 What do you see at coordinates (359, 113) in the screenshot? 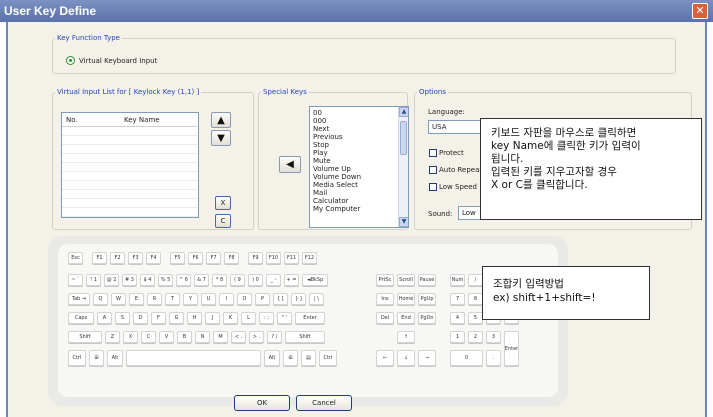
I see `special-key-item: 00` at bounding box center [359, 113].